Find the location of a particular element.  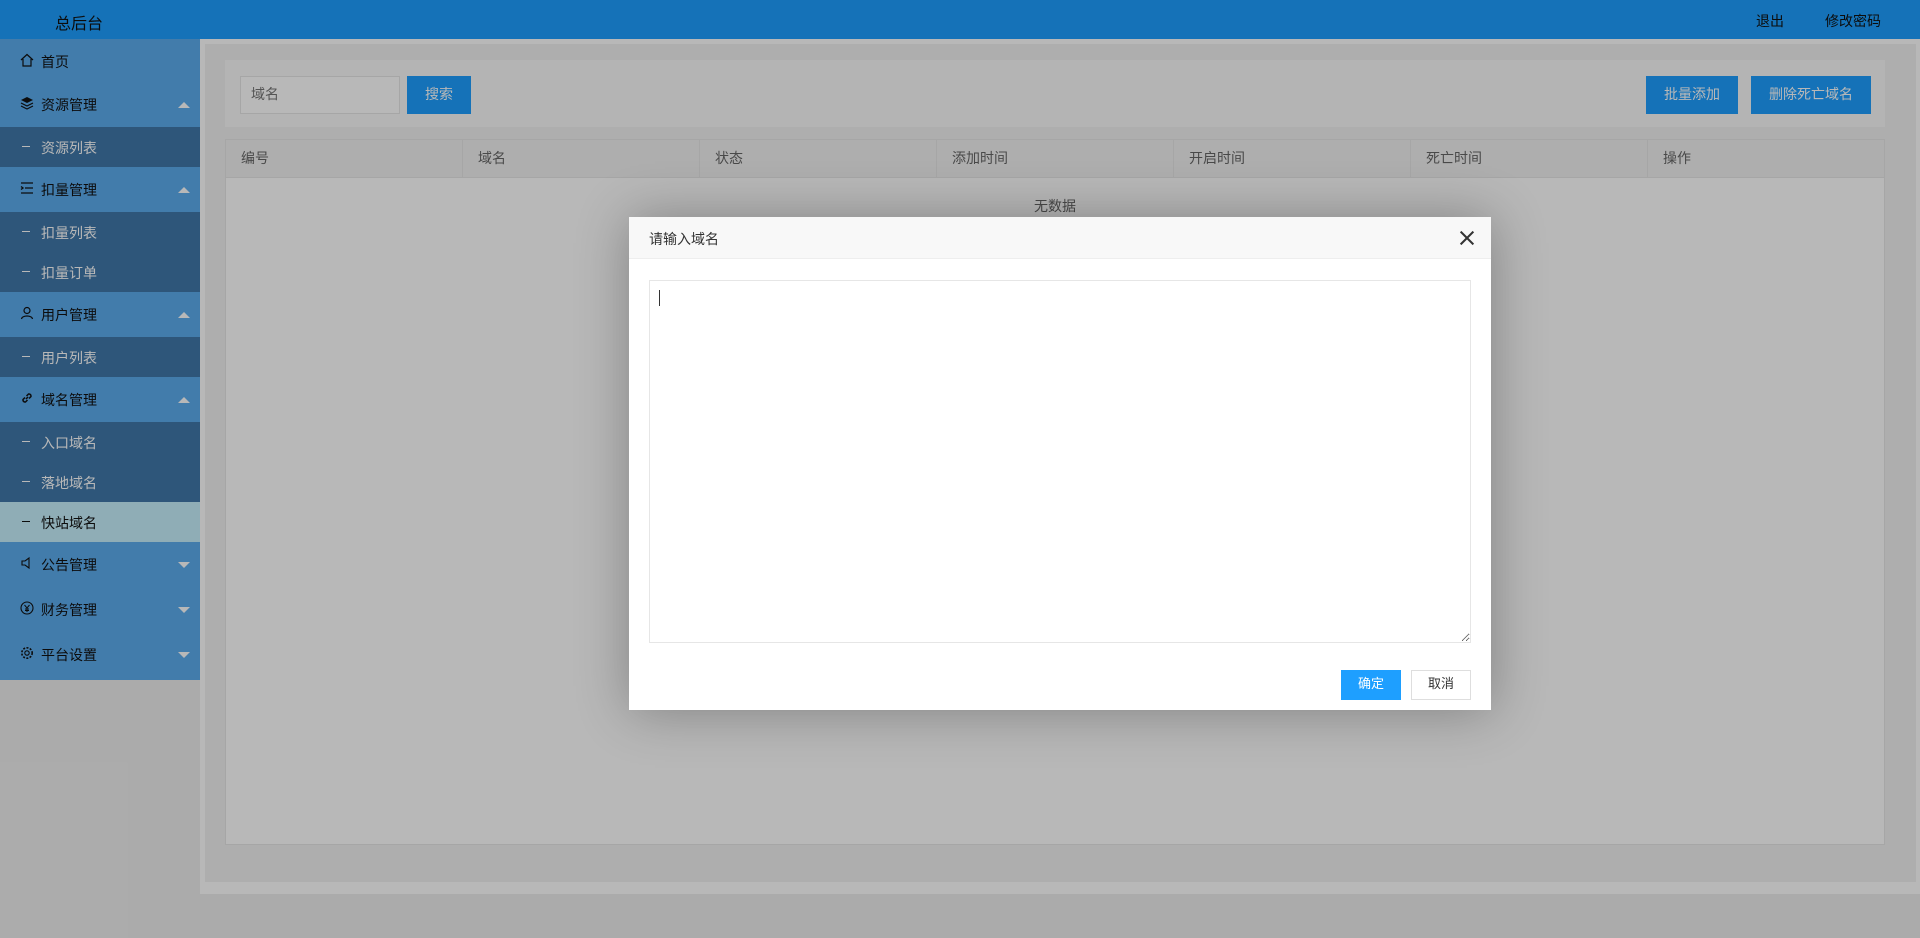

confirm-button: 确定 is located at coordinates (1371, 685).